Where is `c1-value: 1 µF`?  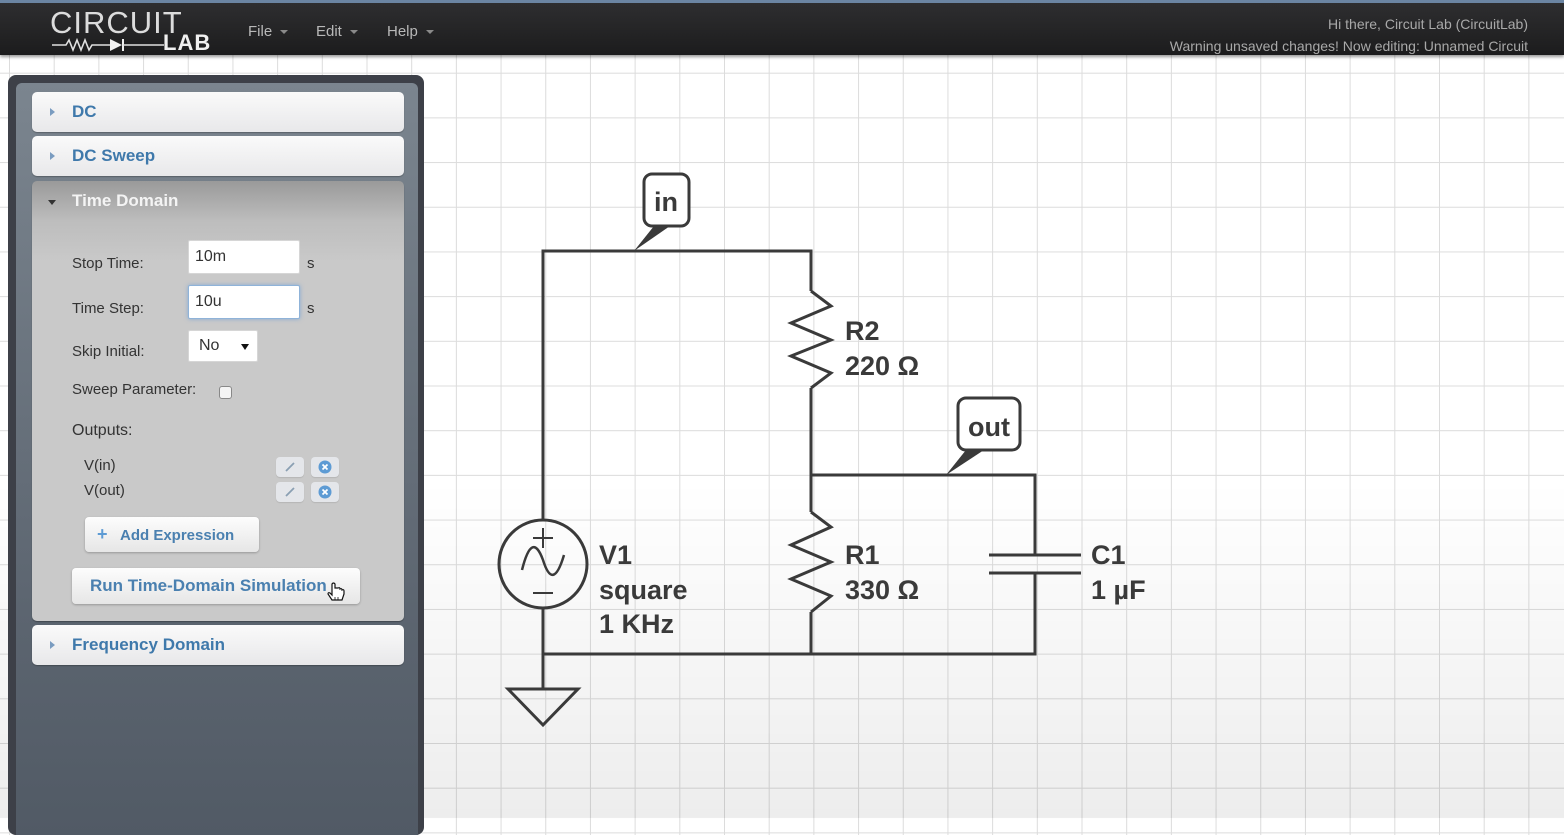 c1-value: 1 µF is located at coordinates (1118, 590).